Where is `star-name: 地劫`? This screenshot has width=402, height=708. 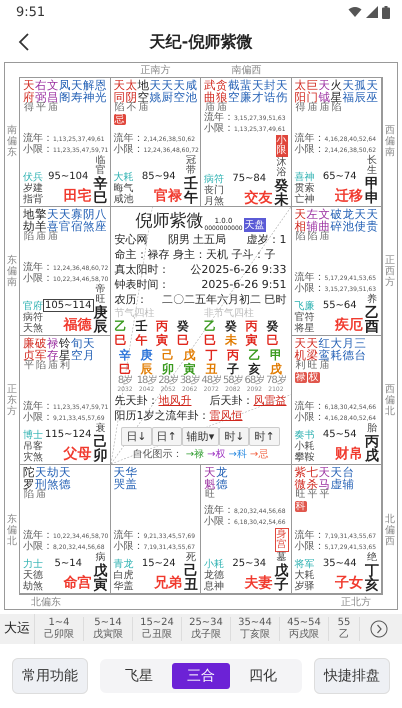
star-name: 地劫 is located at coordinates (29, 220).